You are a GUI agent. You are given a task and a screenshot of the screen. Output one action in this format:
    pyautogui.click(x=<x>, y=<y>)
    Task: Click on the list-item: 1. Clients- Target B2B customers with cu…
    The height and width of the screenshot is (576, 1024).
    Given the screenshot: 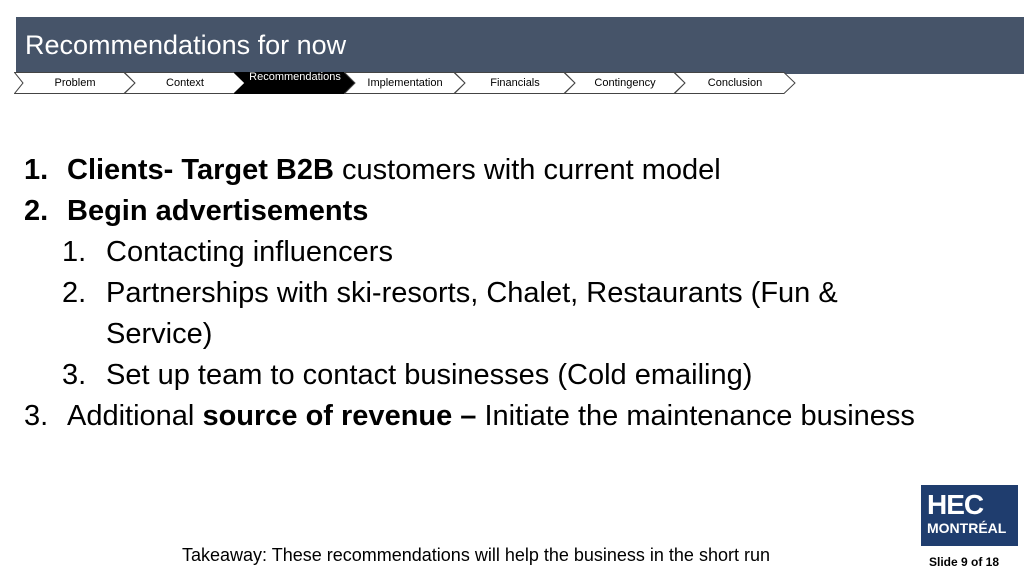 What is the action you would take?
    pyautogui.click(x=514, y=170)
    